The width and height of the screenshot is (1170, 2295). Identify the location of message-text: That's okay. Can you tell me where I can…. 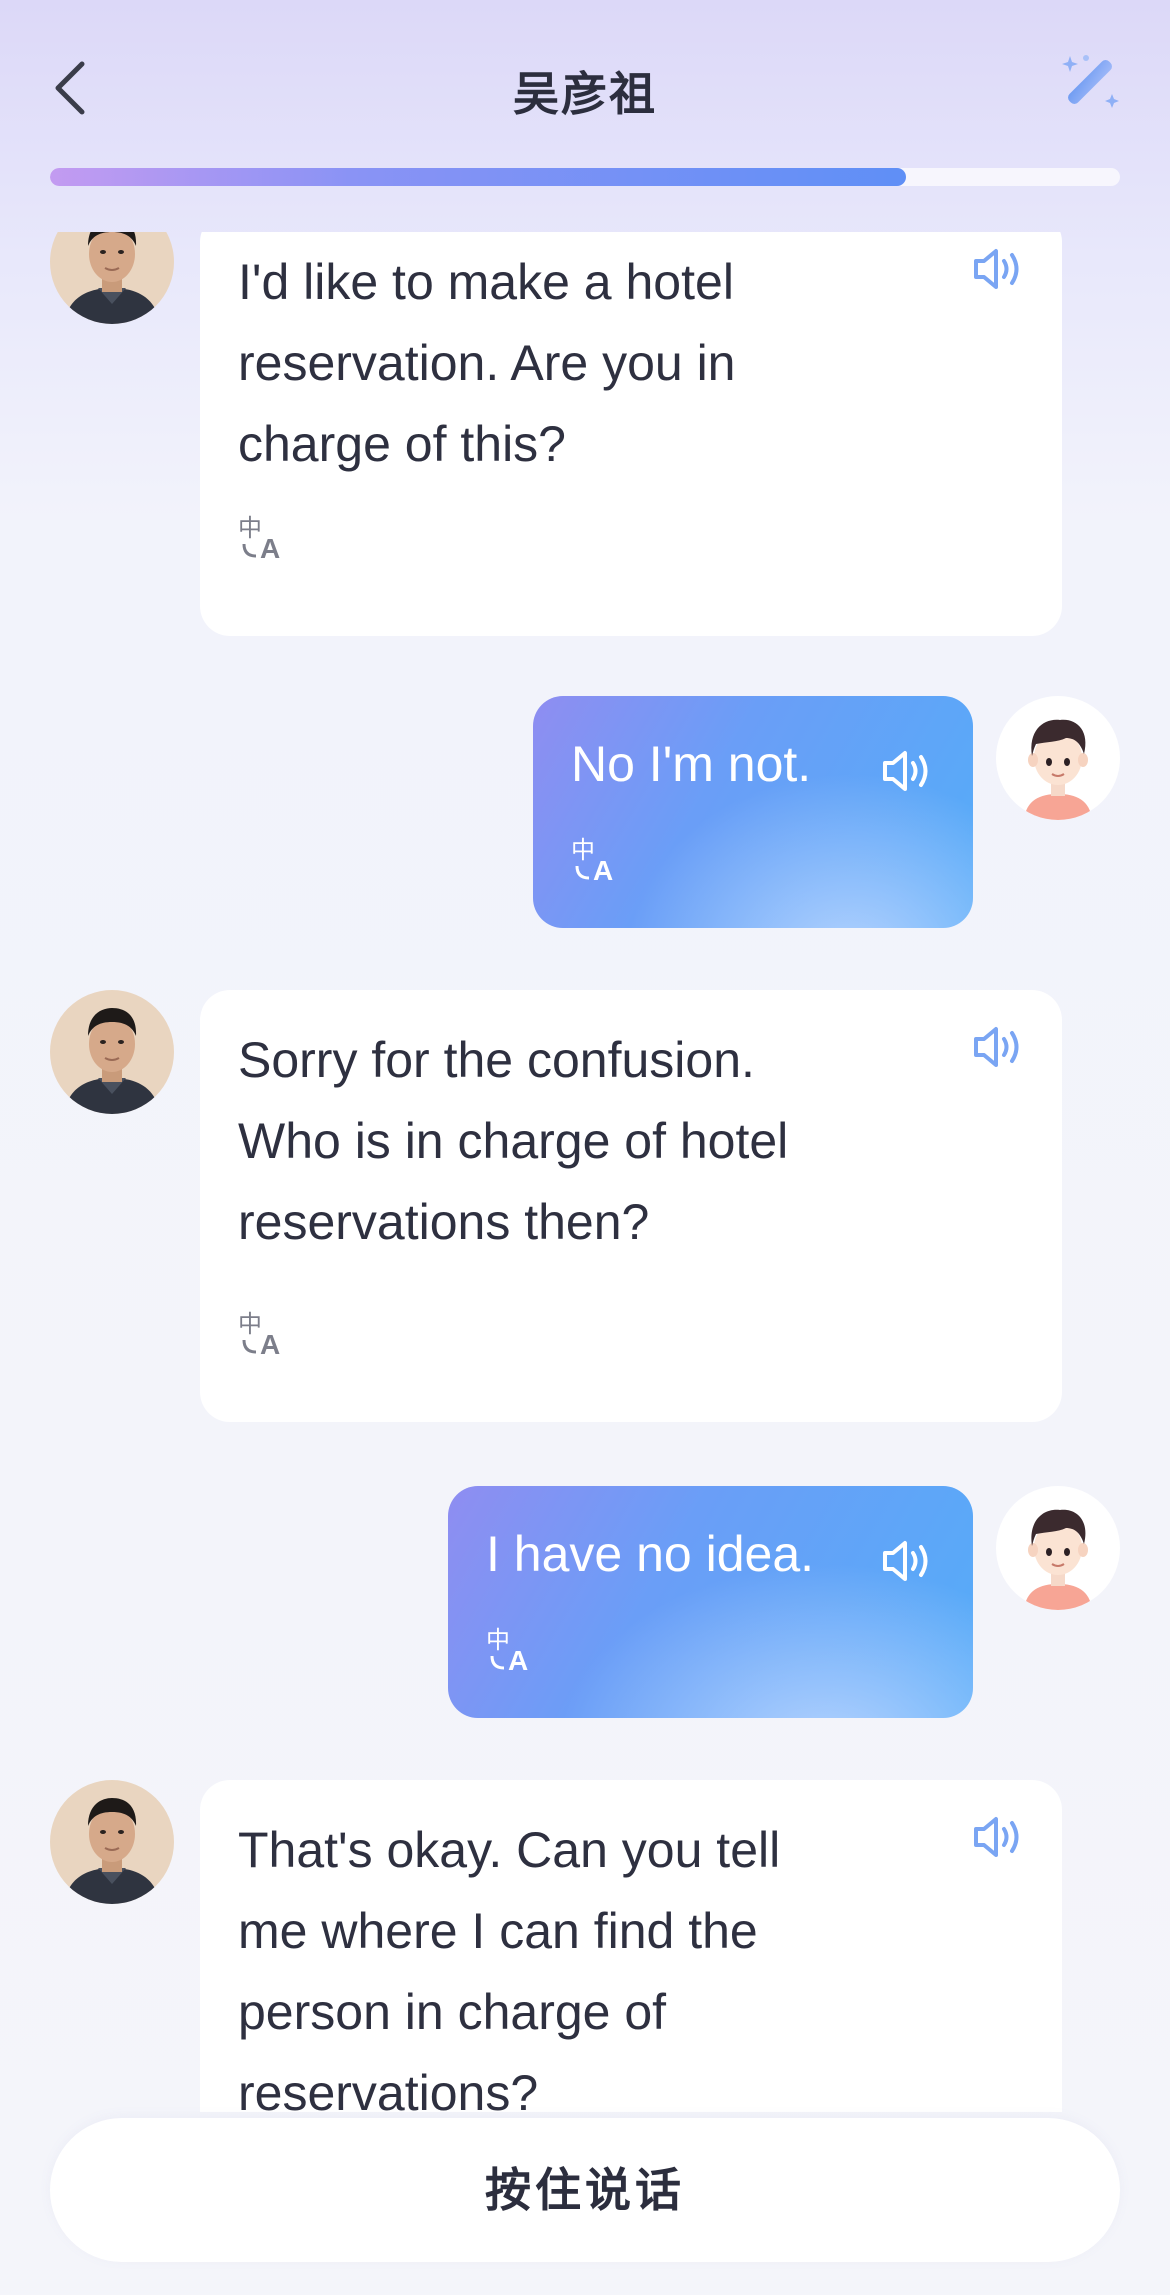
(509, 1967).